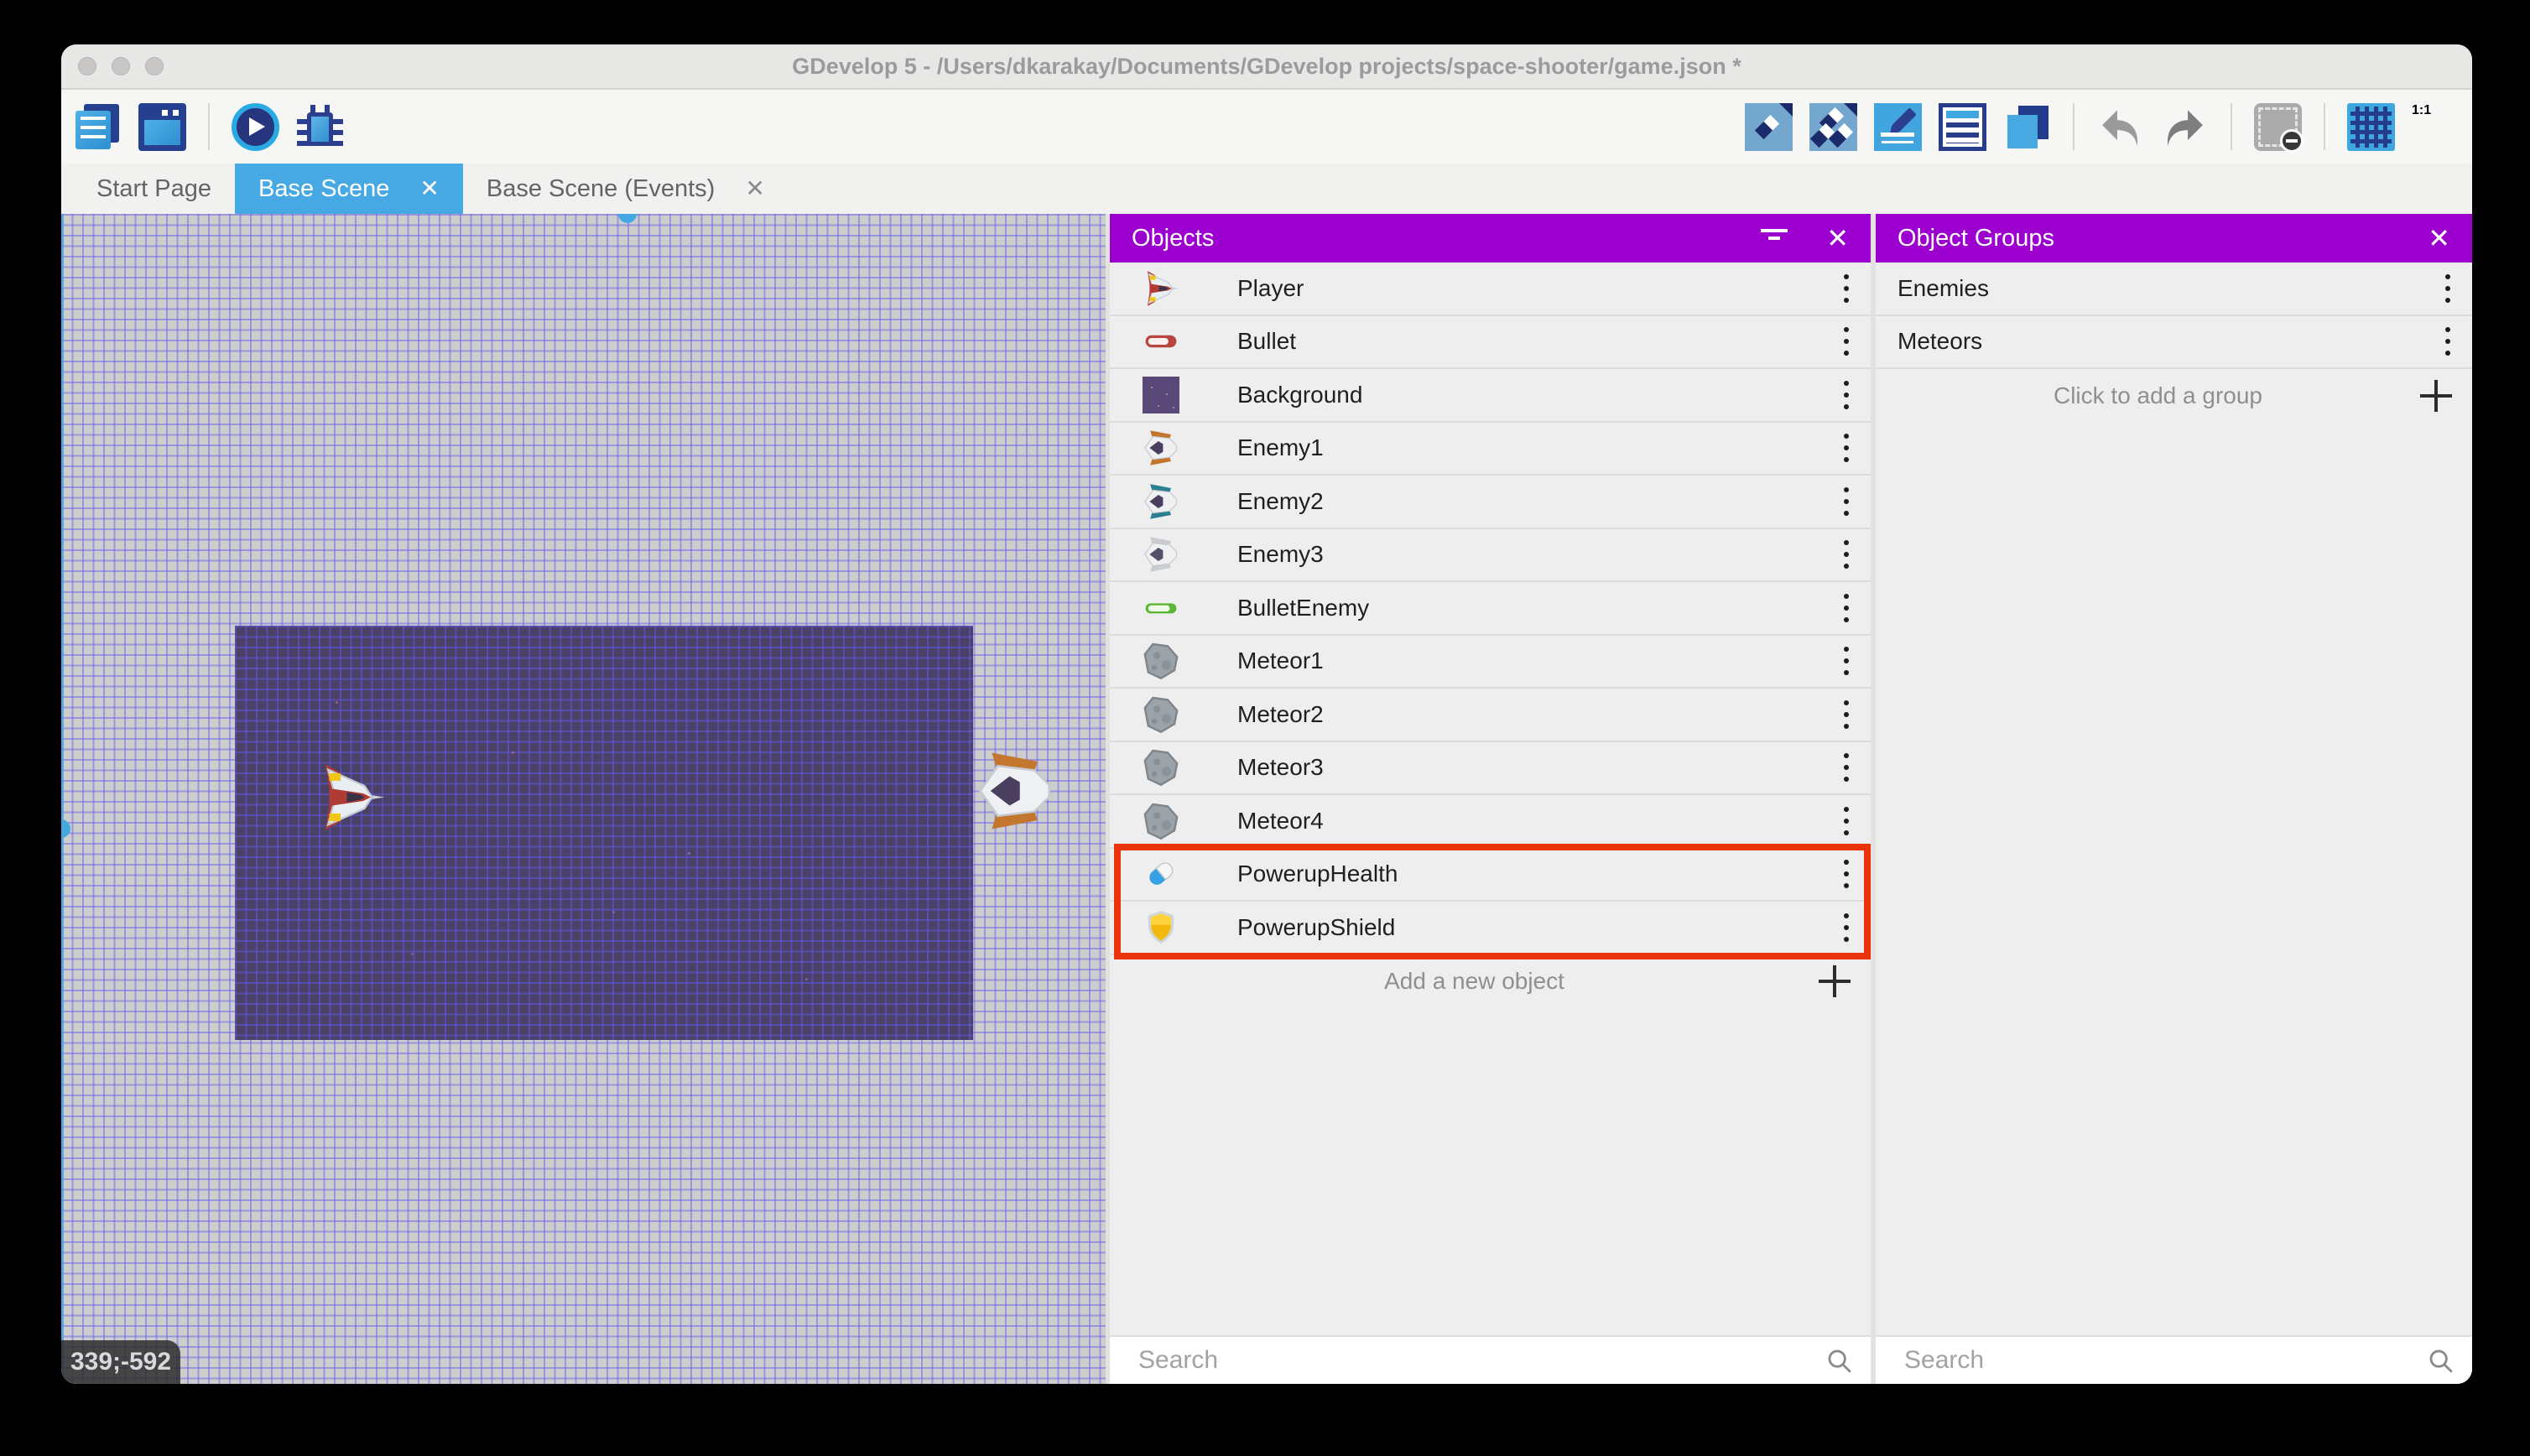  What do you see at coordinates (320, 127) in the screenshot?
I see `debug-bug-icon` at bounding box center [320, 127].